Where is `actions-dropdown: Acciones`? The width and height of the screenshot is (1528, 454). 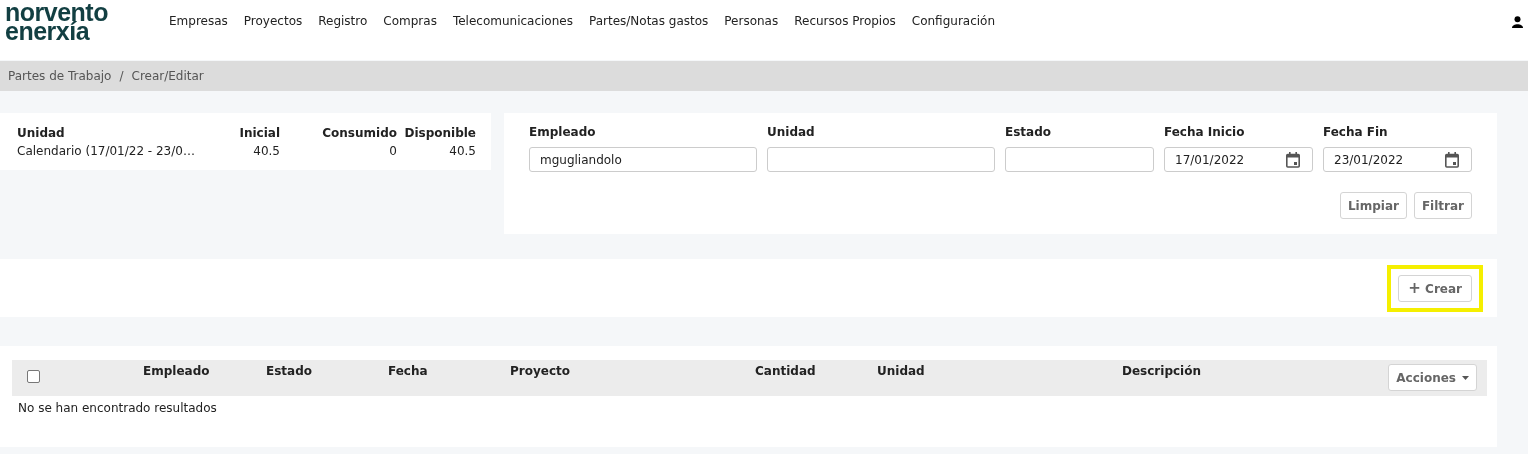
actions-dropdown: Acciones is located at coordinates (1432, 377).